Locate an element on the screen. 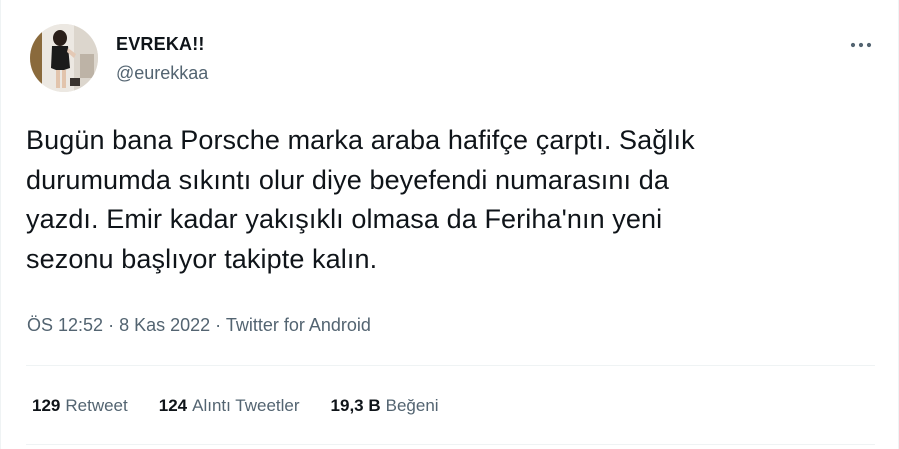  like-count: 19,3 B is located at coordinates (355, 405).